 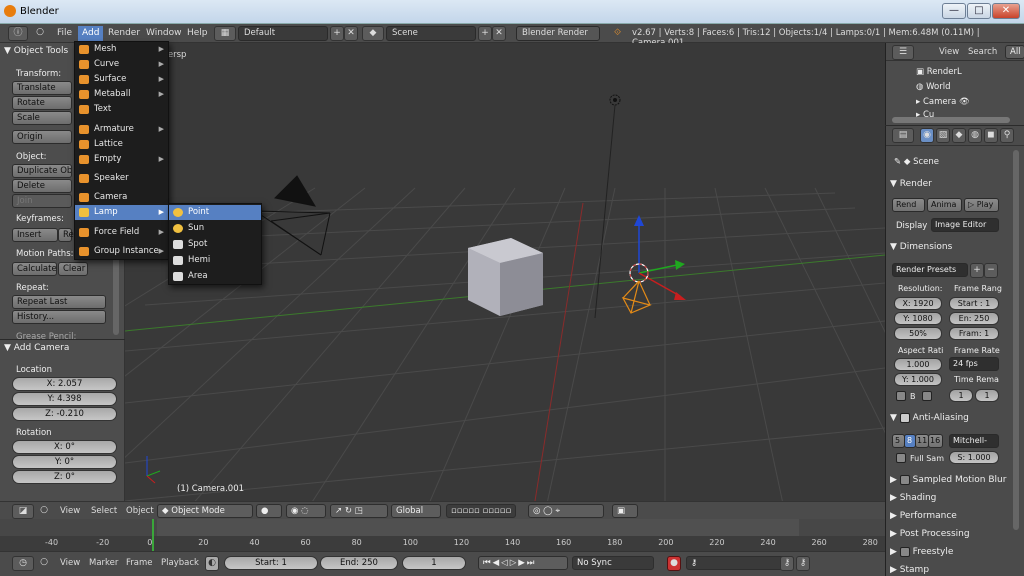 I want to click on add-menu-item-mesh: Mesh ▶, so click(x=121, y=49).